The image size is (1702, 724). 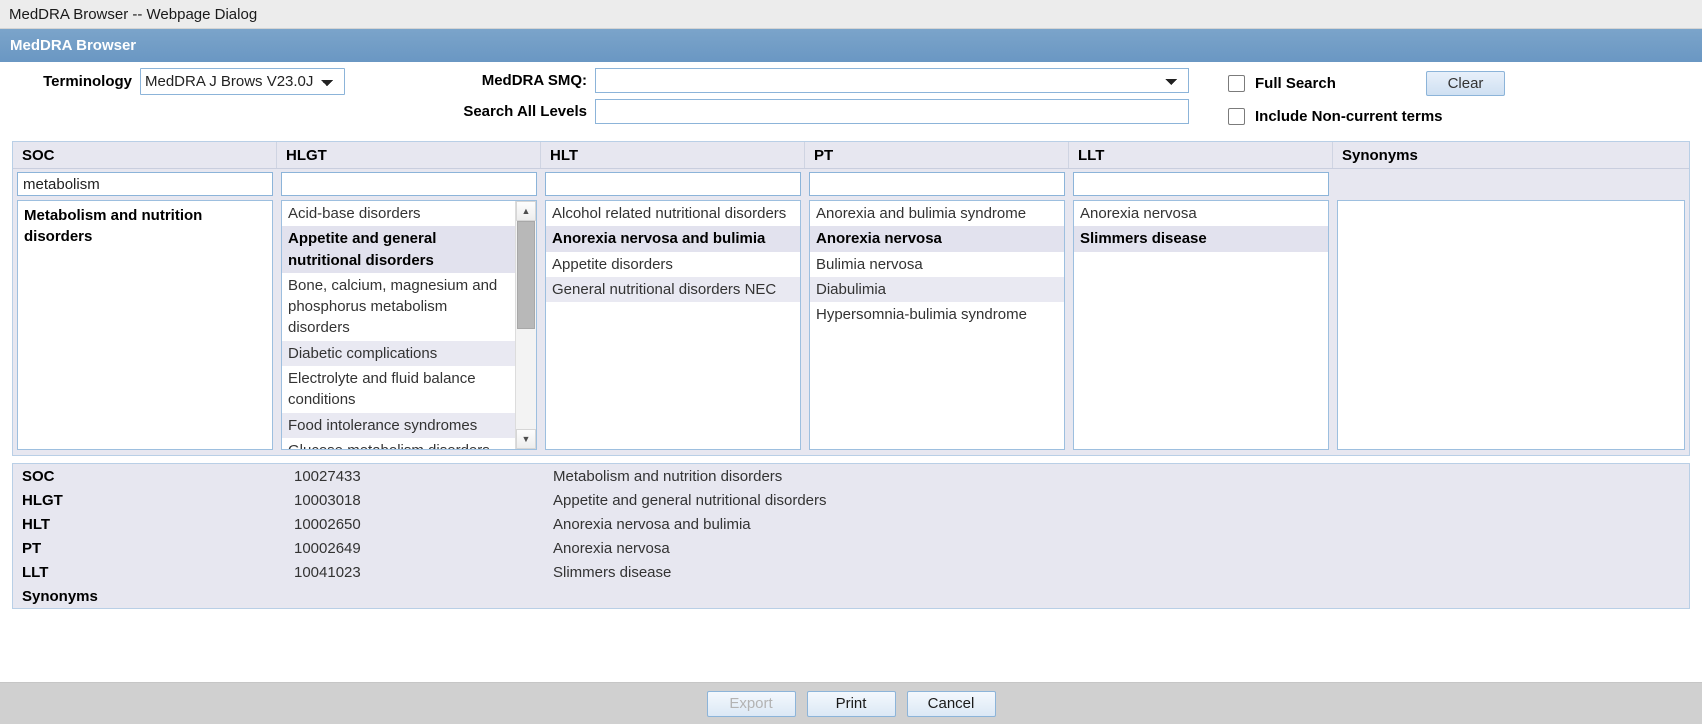 I want to click on listbox-synonyms, so click(x=1511, y=325).